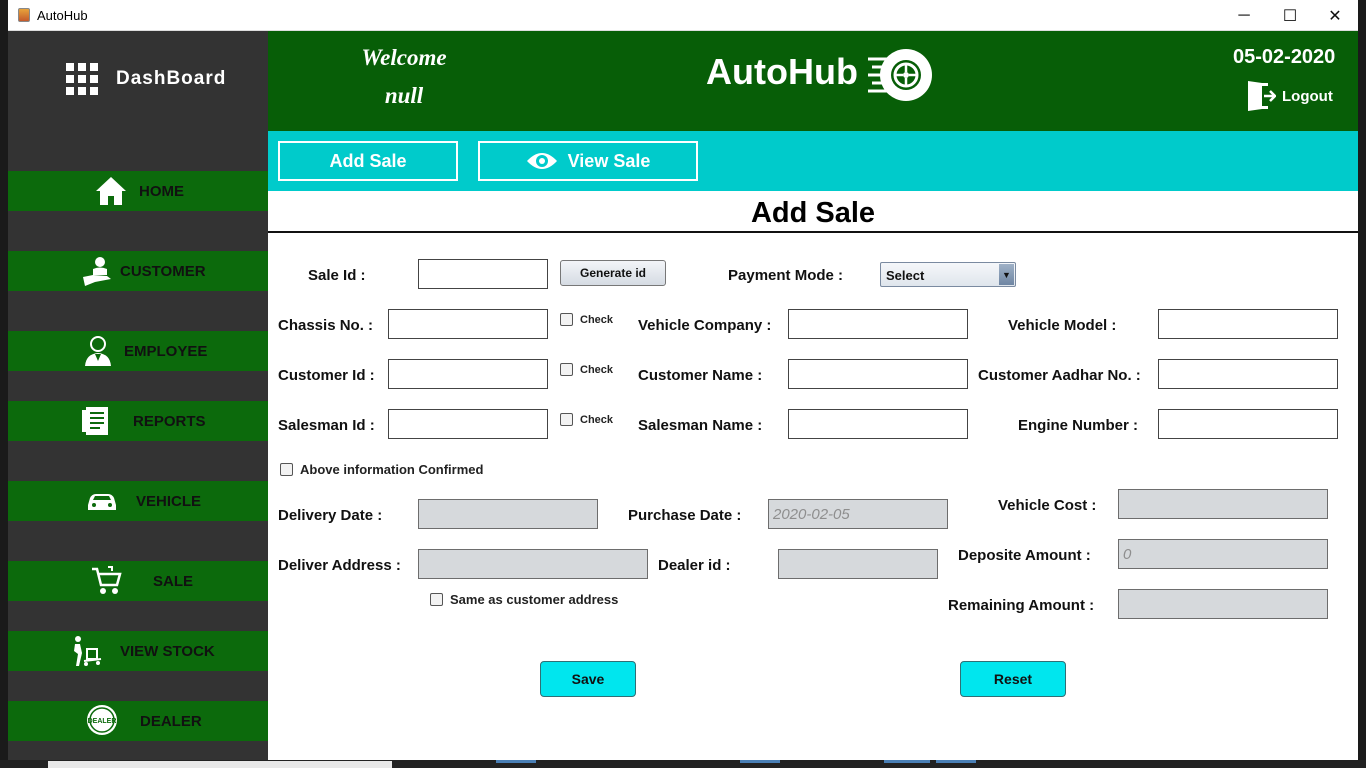 This screenshot has height=768, width=1366. I want to click on sidebar-item-label: DEALER, so click(171, 721).